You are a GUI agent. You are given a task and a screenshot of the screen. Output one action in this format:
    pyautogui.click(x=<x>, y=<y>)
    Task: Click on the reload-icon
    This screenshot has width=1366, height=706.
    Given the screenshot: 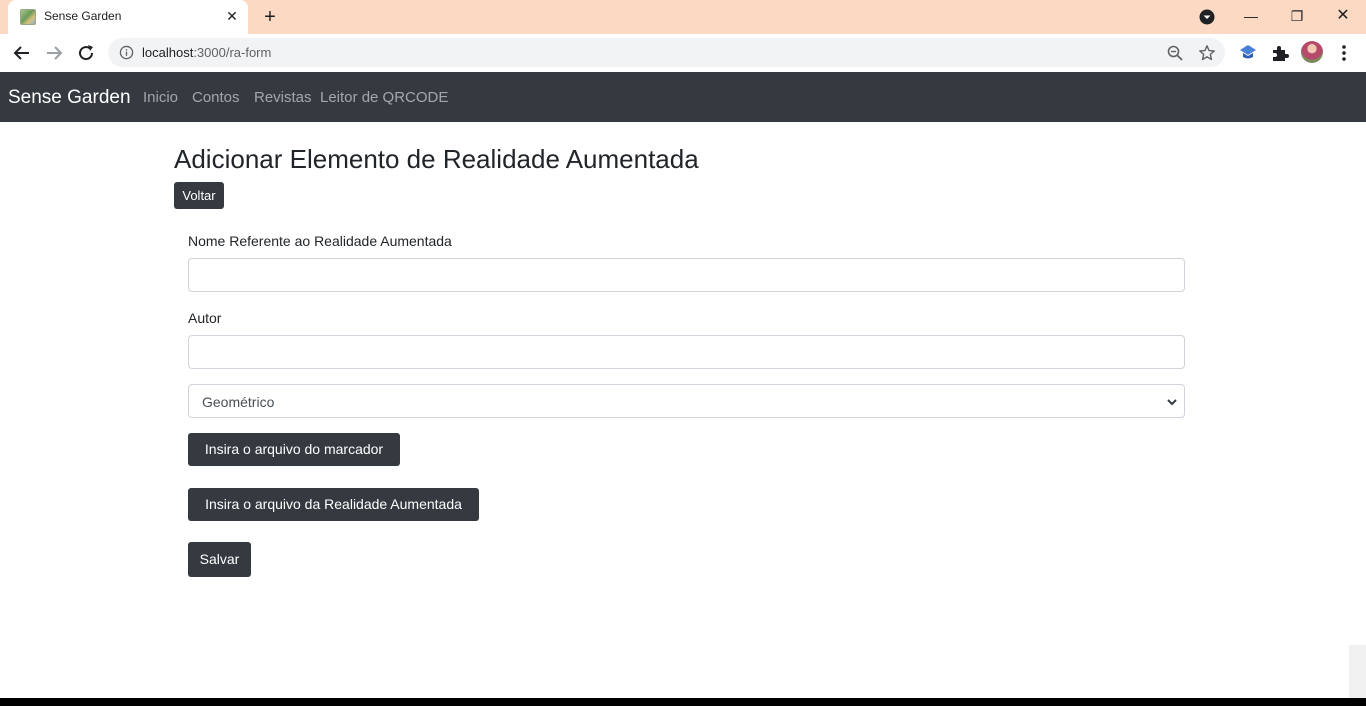 What is the action you would take?
    pyautogui.click(x=86, y=53)
    